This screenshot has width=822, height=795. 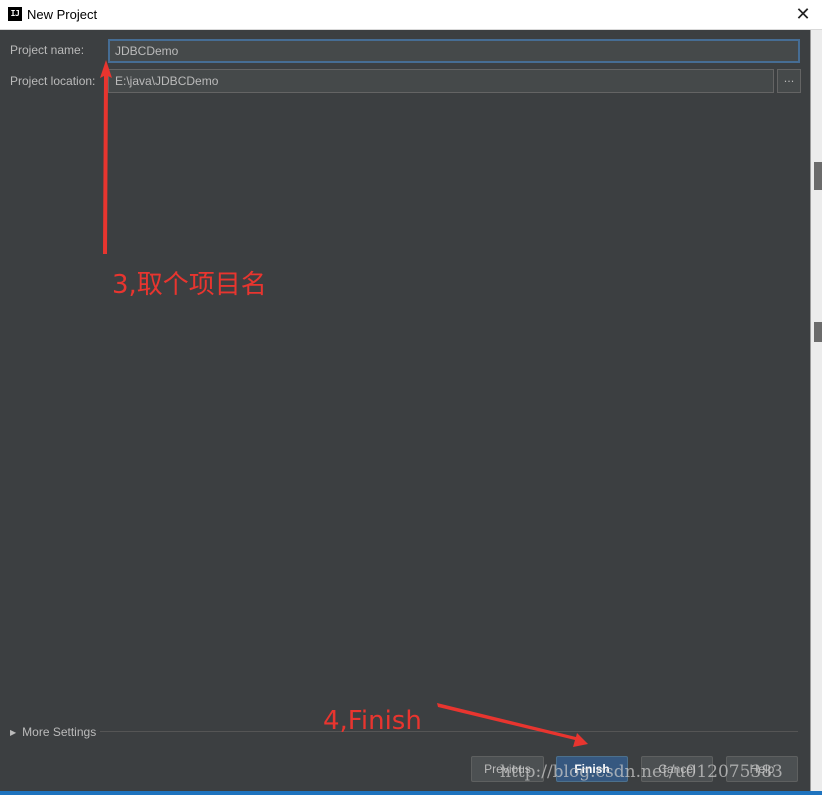 What do you see at coordinates (53, 81) in the screenshot?
I see `project-location-label: Project location:` at bounding box center [53, 81].